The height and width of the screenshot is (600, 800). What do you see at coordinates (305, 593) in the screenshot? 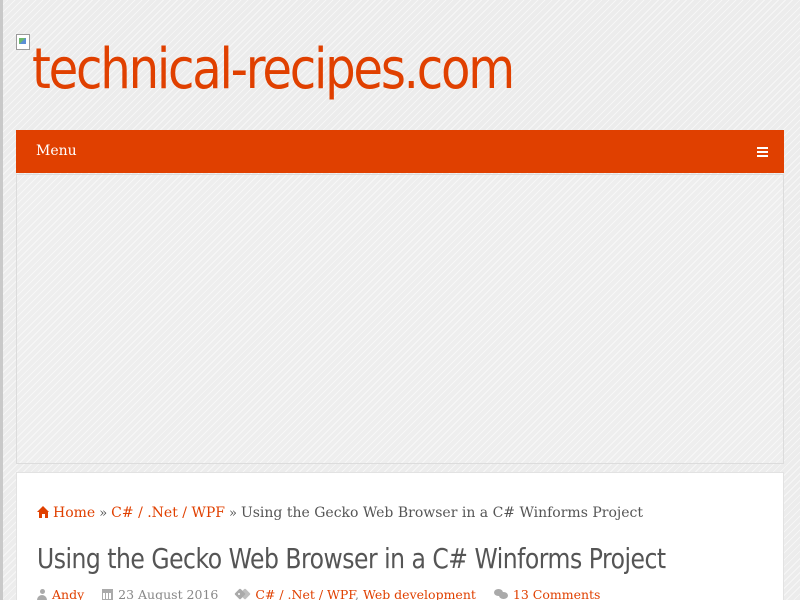
I see `category-link-csharp: C# / .Net / WPF` at bounding box center [305, 593].